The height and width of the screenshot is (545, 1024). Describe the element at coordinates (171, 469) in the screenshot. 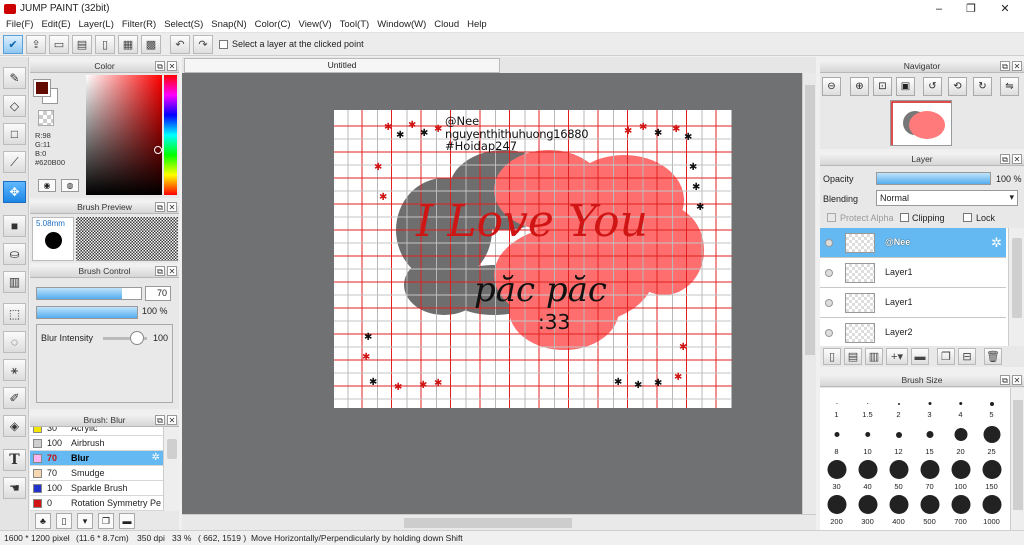

I see `brush-list-scrollbar` at that location.